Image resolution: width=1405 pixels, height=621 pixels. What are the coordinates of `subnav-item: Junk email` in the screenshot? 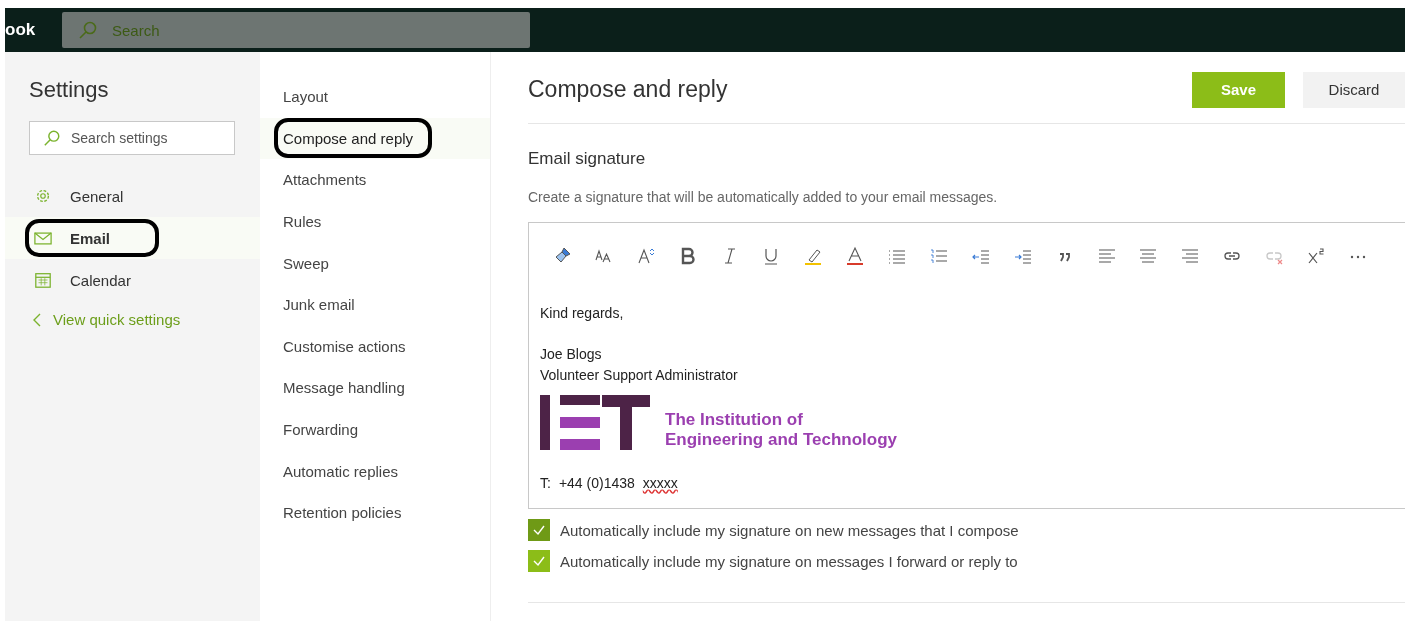 It's located at (375, 304).